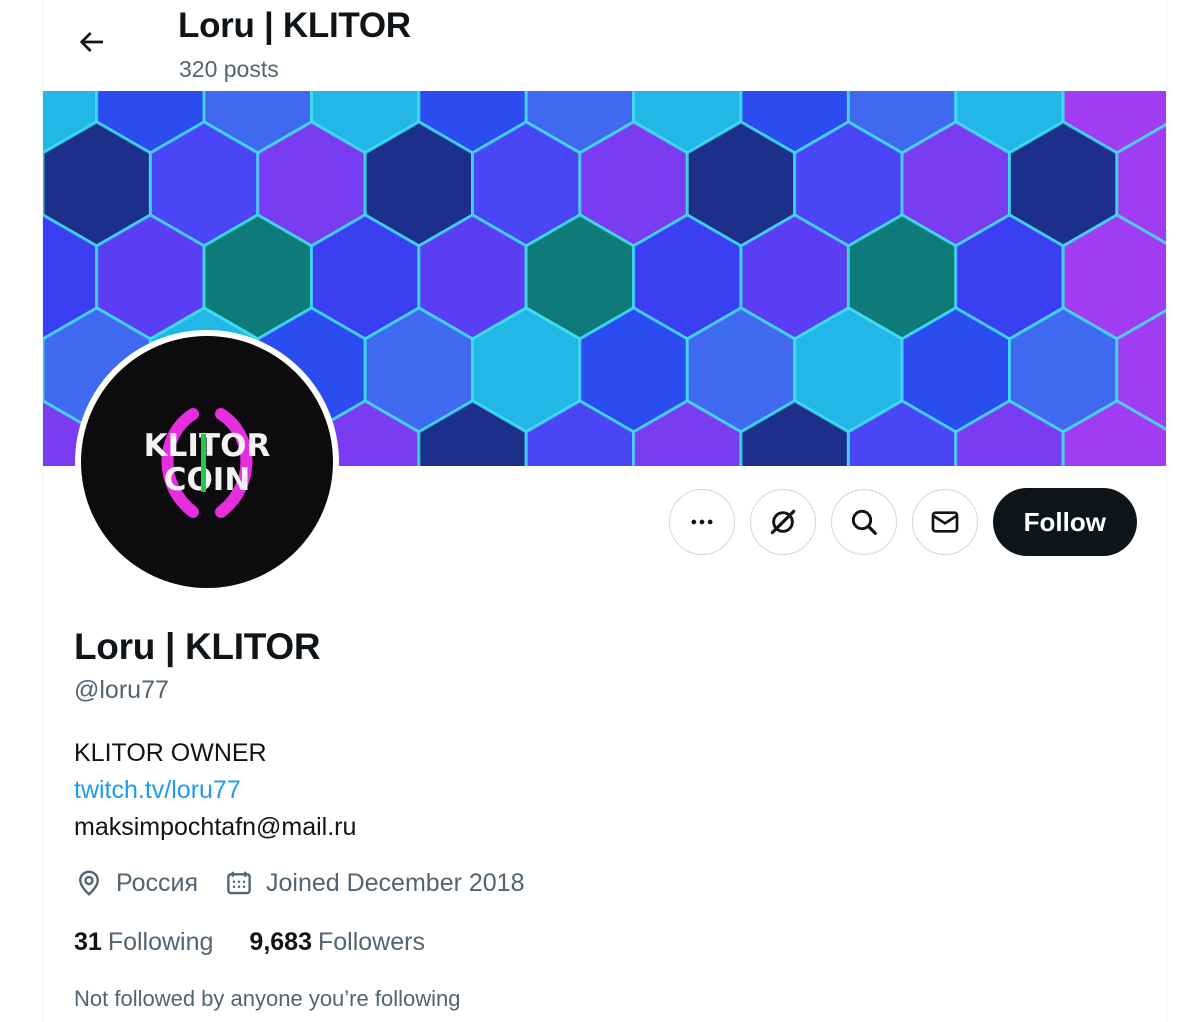 The image size is (1186, 1022). I want to click on location-pin-icon, so click(89, 883).